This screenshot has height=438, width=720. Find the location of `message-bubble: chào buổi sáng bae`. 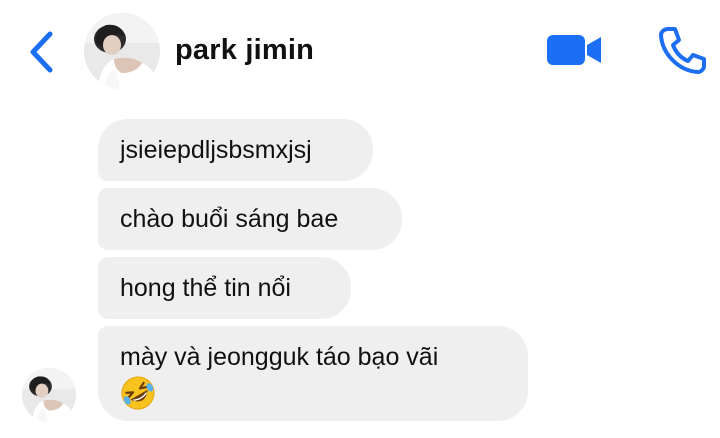

message-bubble: chào buổi sáng bae is located at coordinates (250, 219).